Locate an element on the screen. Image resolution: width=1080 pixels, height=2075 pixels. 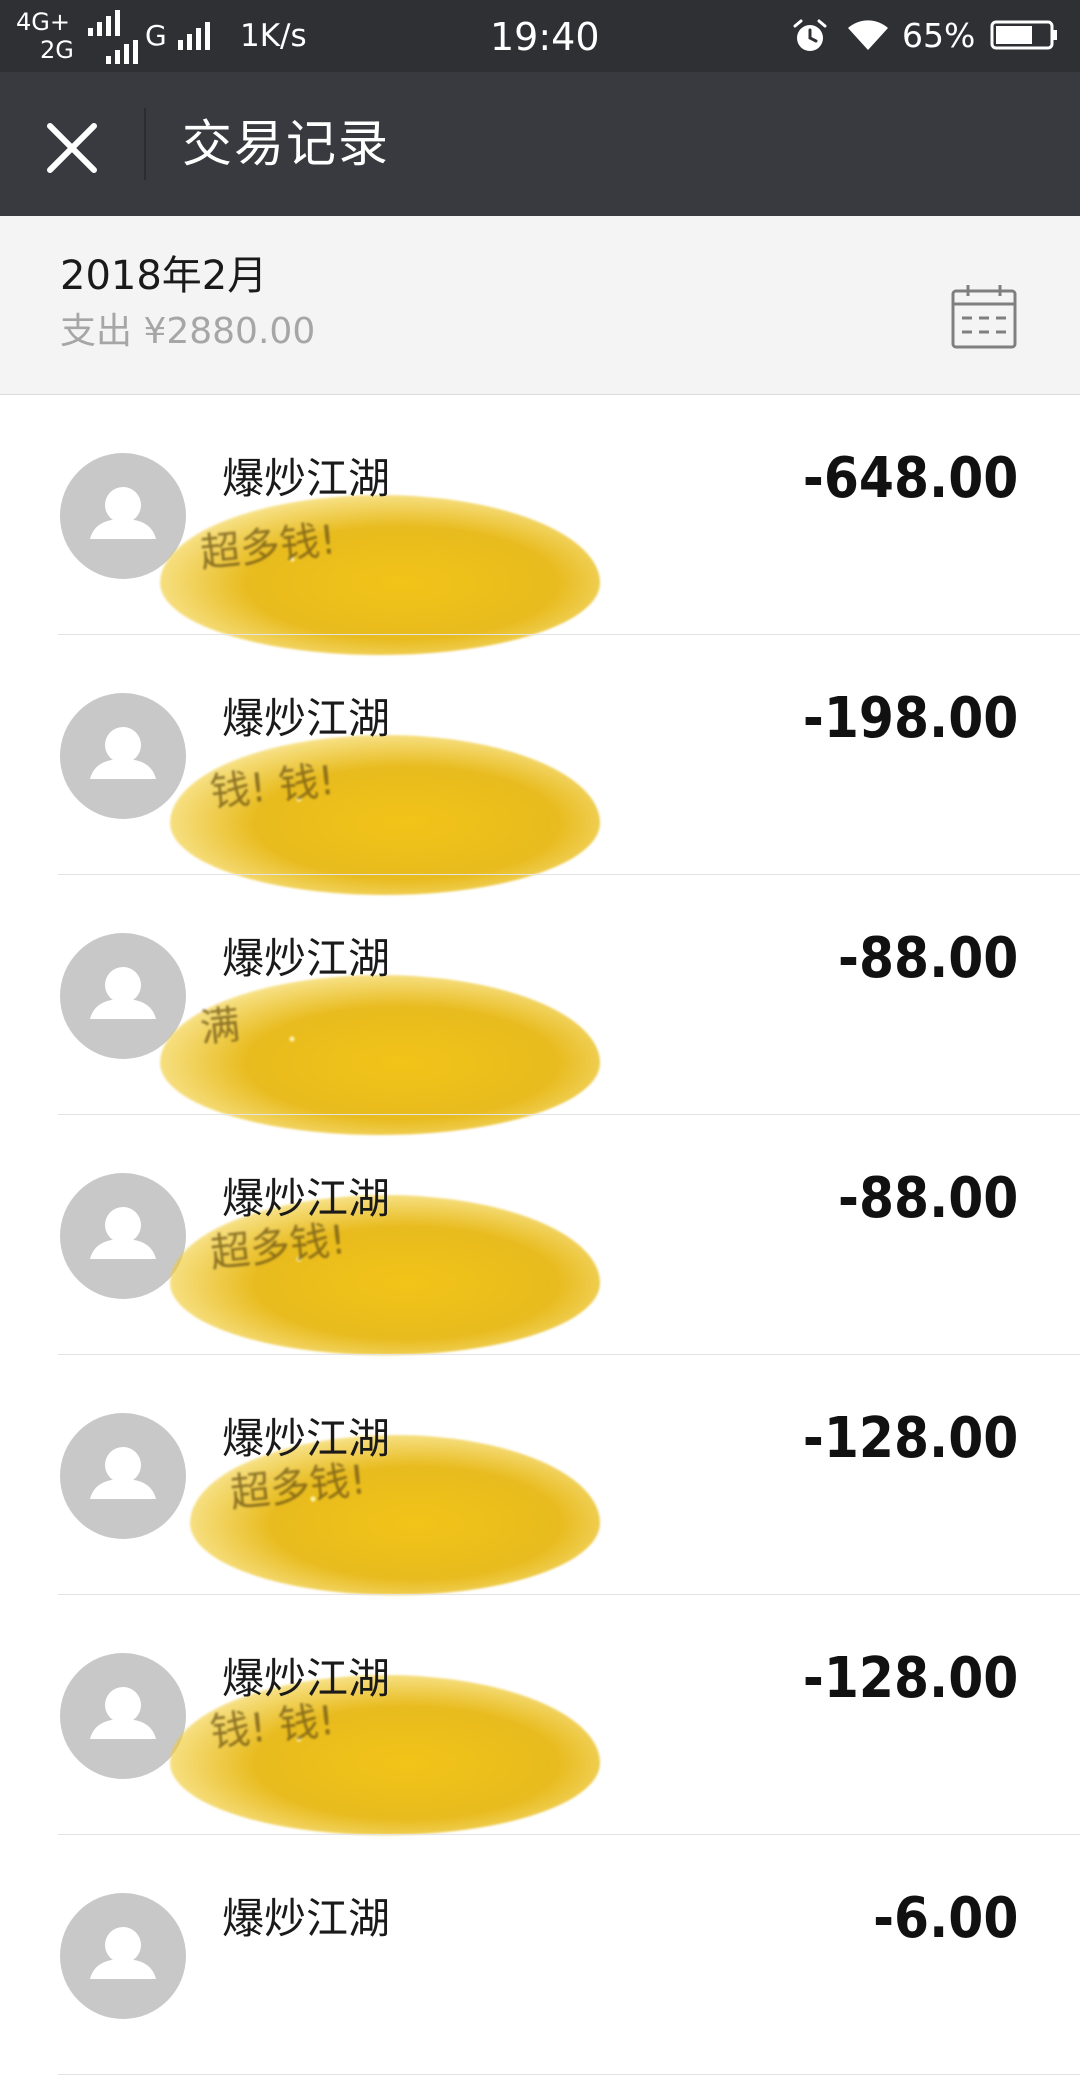
alarm-icon is located at coordinates (810, 35).